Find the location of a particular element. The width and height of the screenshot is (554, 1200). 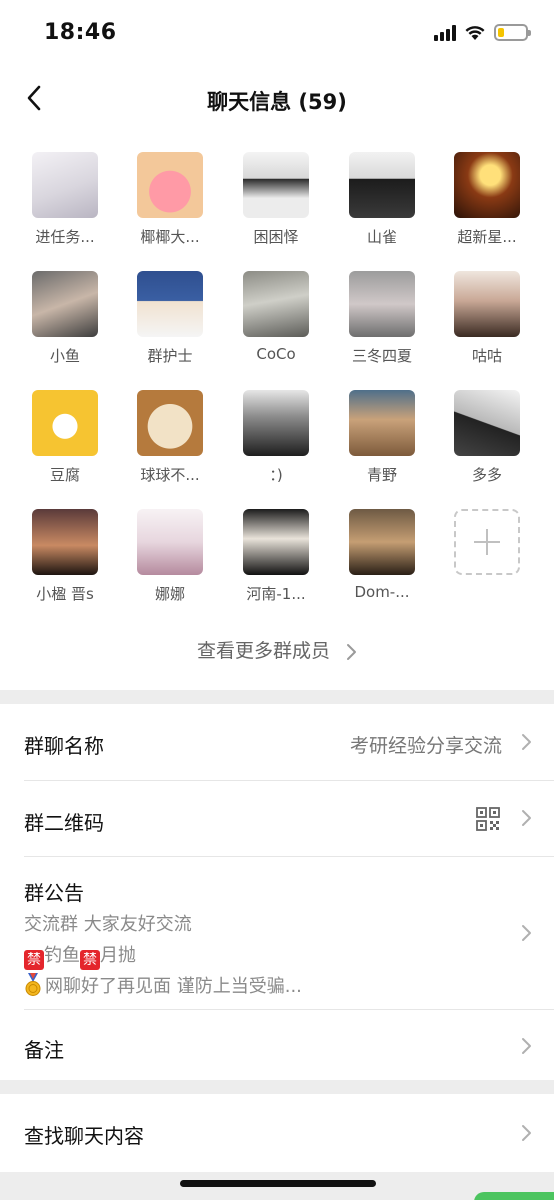

qr-code-icon is located at coordinates (488, 819).